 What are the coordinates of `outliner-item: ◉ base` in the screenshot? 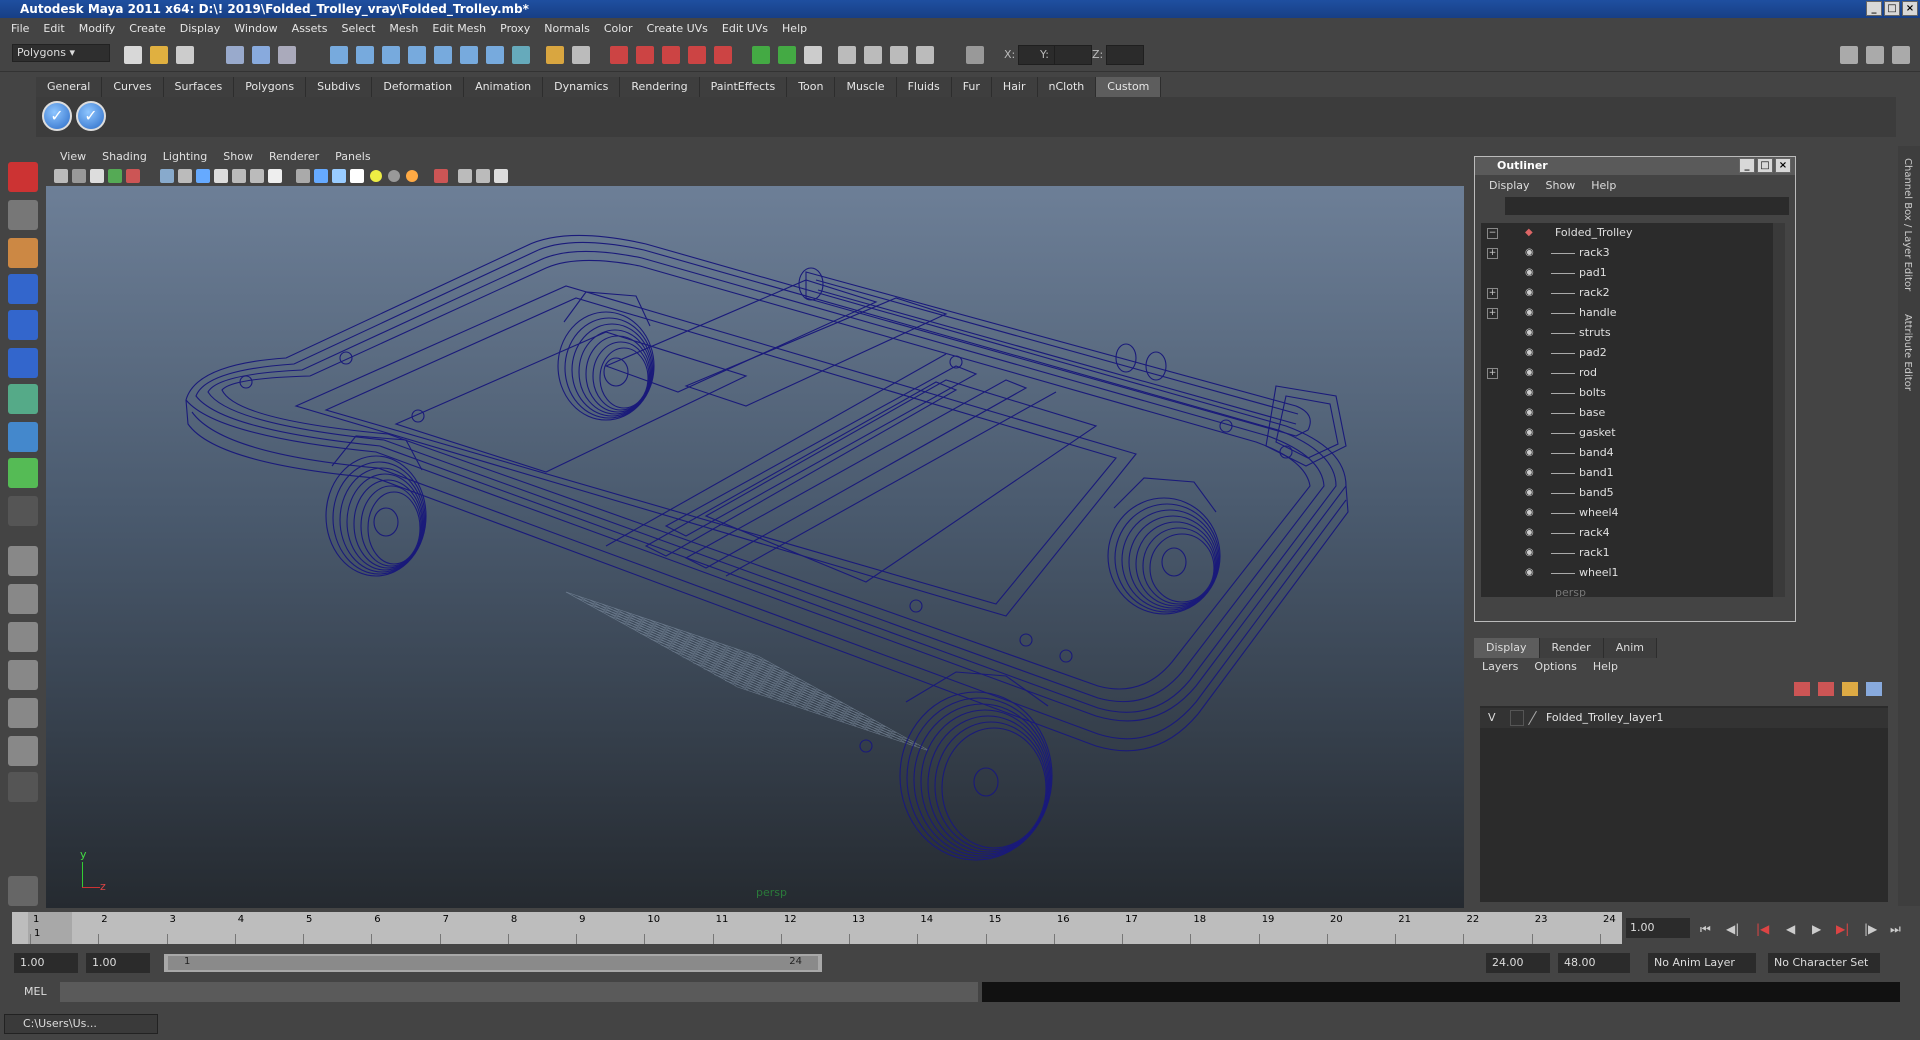 It's located at (1630, 413).